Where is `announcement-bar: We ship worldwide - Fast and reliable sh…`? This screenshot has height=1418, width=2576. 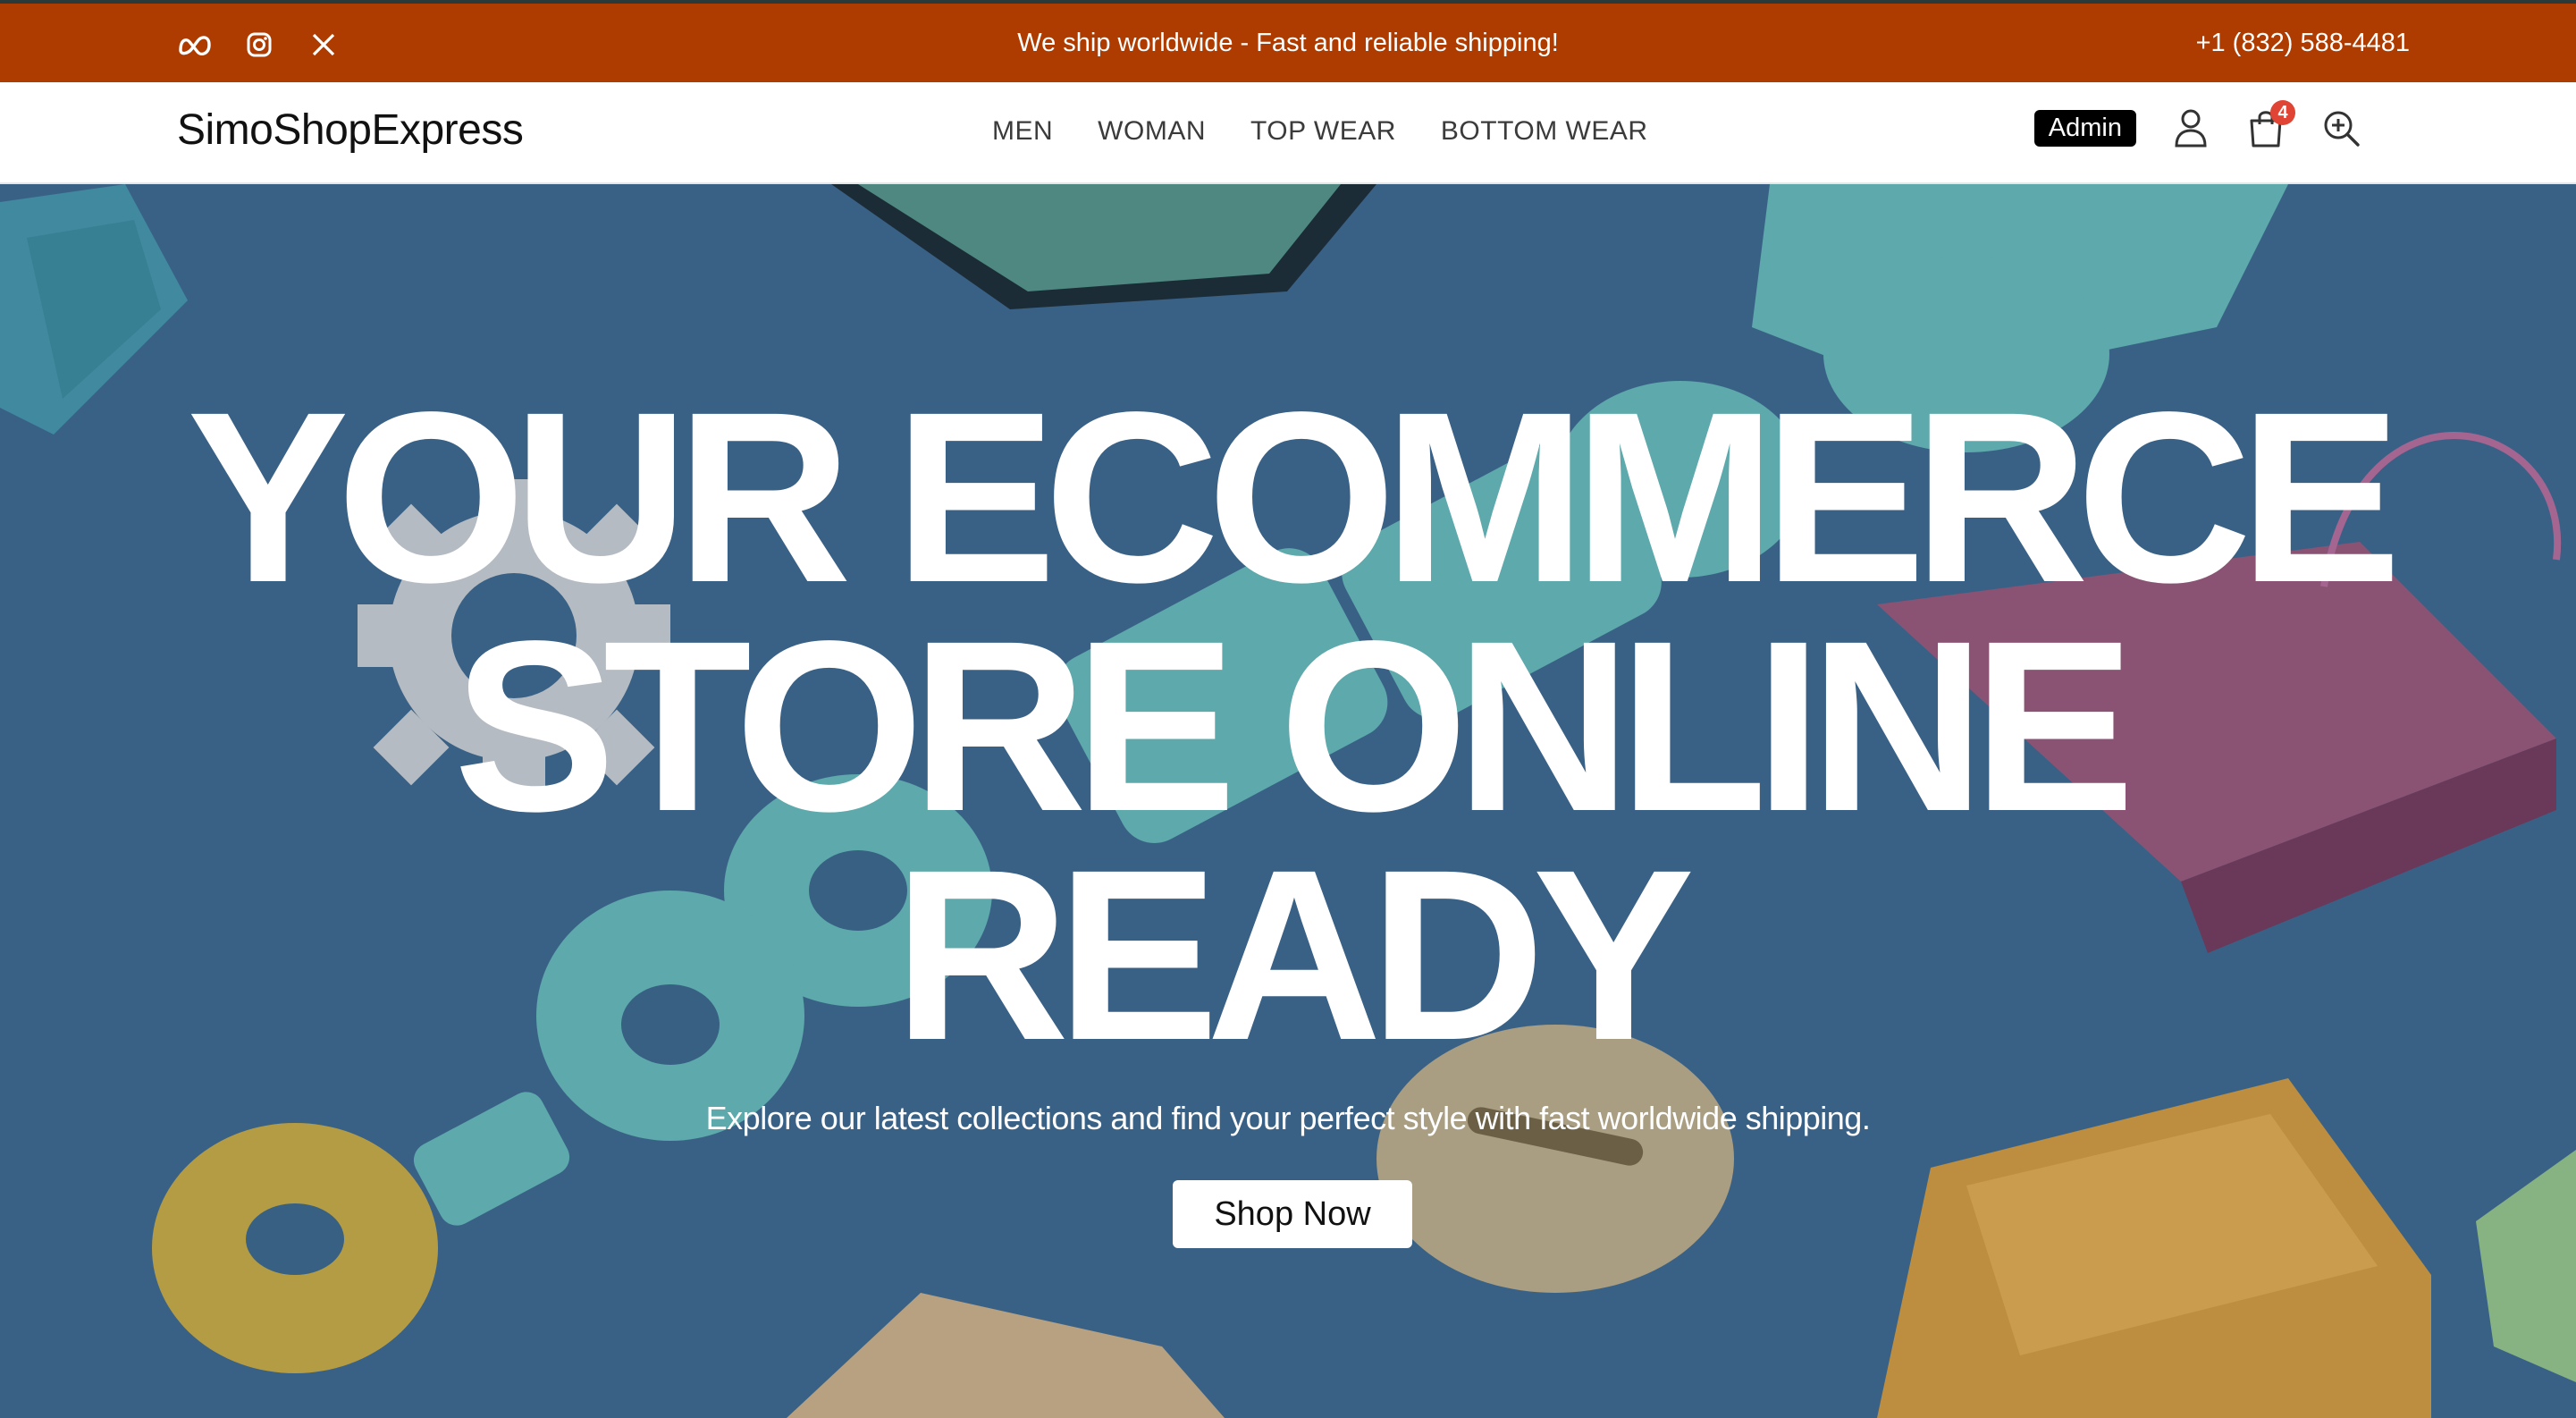
announcement-bar: We ship worldwide - Fast and reliable sh… is located at coordinates (1288, 41).